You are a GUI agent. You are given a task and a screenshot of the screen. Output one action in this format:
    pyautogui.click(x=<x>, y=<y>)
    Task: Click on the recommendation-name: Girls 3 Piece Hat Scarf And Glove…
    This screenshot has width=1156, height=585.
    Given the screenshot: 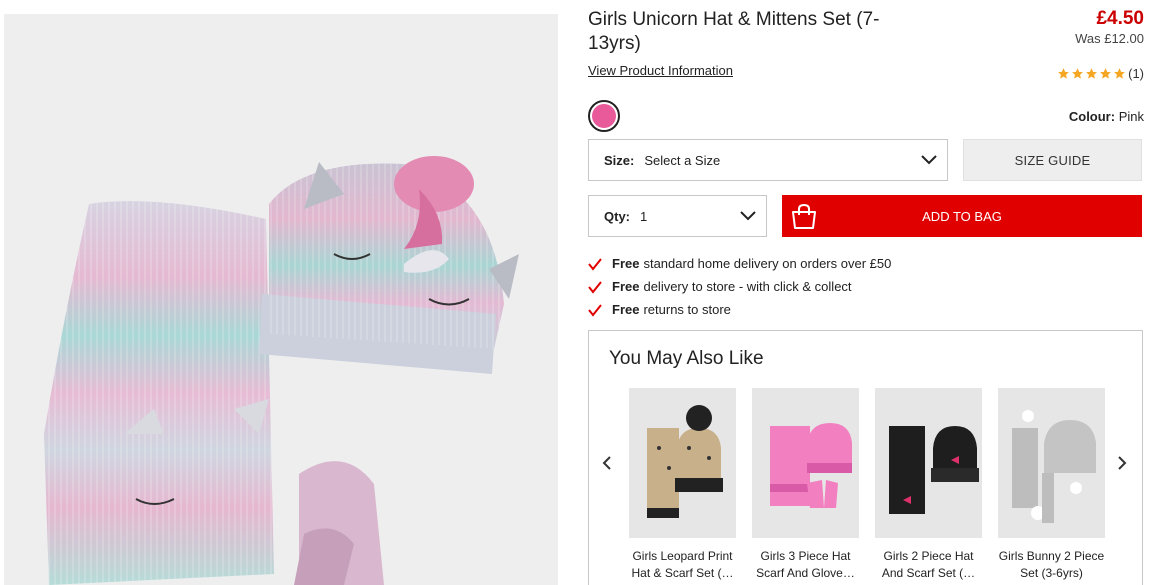 What is the action you would take?
    pyautogui.click(x=805, y=564)
    